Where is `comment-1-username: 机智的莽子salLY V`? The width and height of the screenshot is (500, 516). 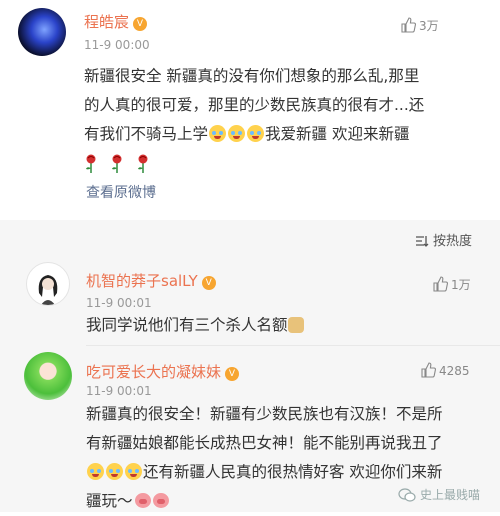 comment-1-username: 机智的莽子salLY V is located at coordinates (151, 280).